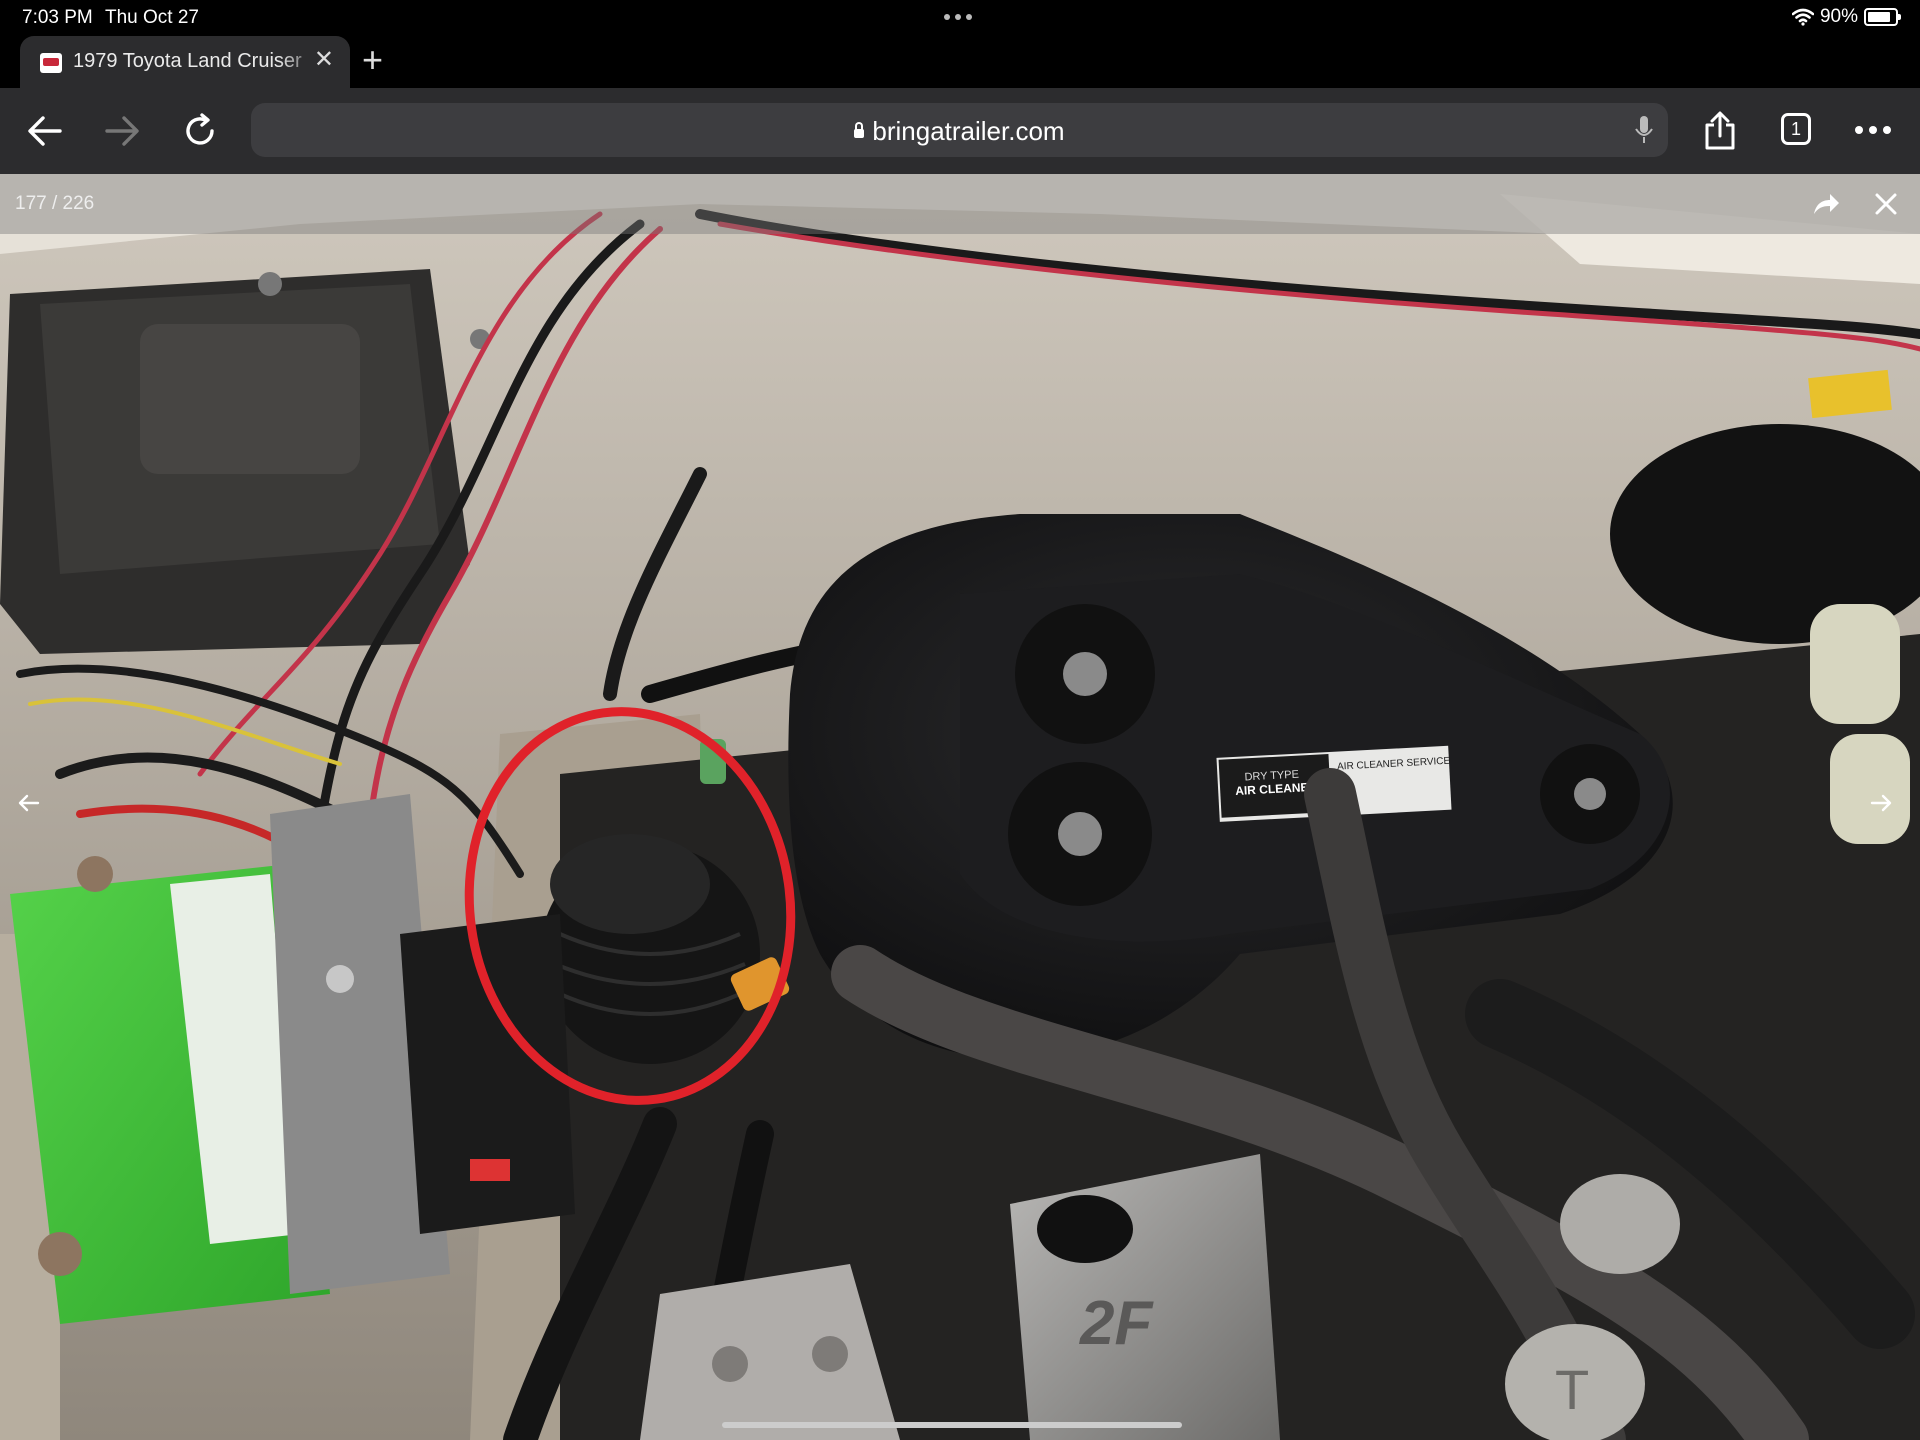 This screenshot has width=1920, height=1440. I want to click on address-bar: bringatrailer.com, so click(959, 130).